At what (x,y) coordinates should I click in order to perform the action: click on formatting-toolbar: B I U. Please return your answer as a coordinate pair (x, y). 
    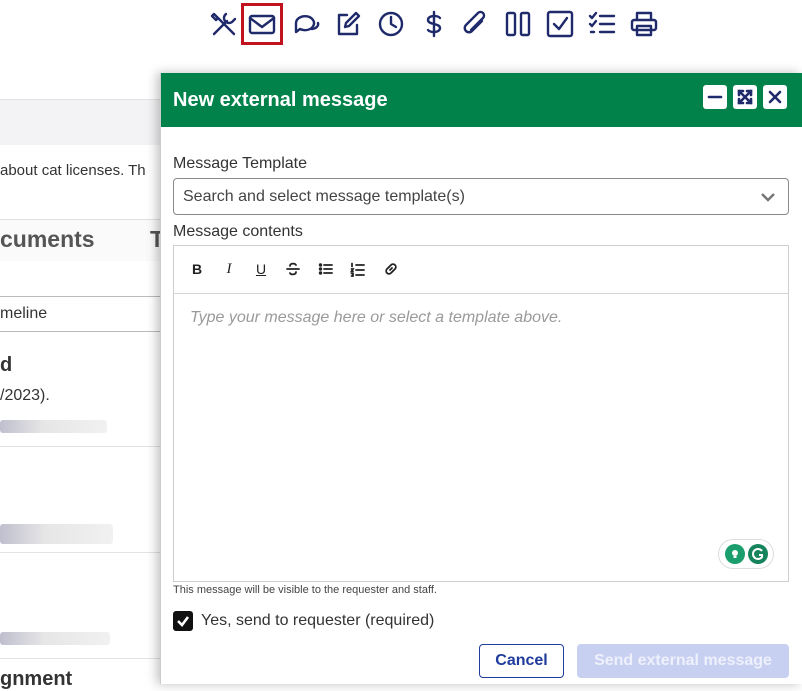
    Looking at the image, I should click on (481, 270).